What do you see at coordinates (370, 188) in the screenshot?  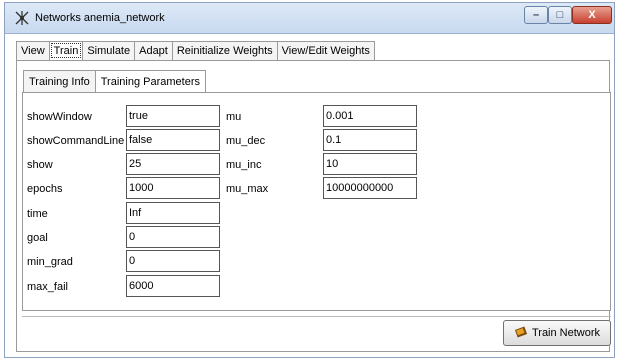 I see `param-field-mu-max: 10000000000` at bounding box center [370, 188].